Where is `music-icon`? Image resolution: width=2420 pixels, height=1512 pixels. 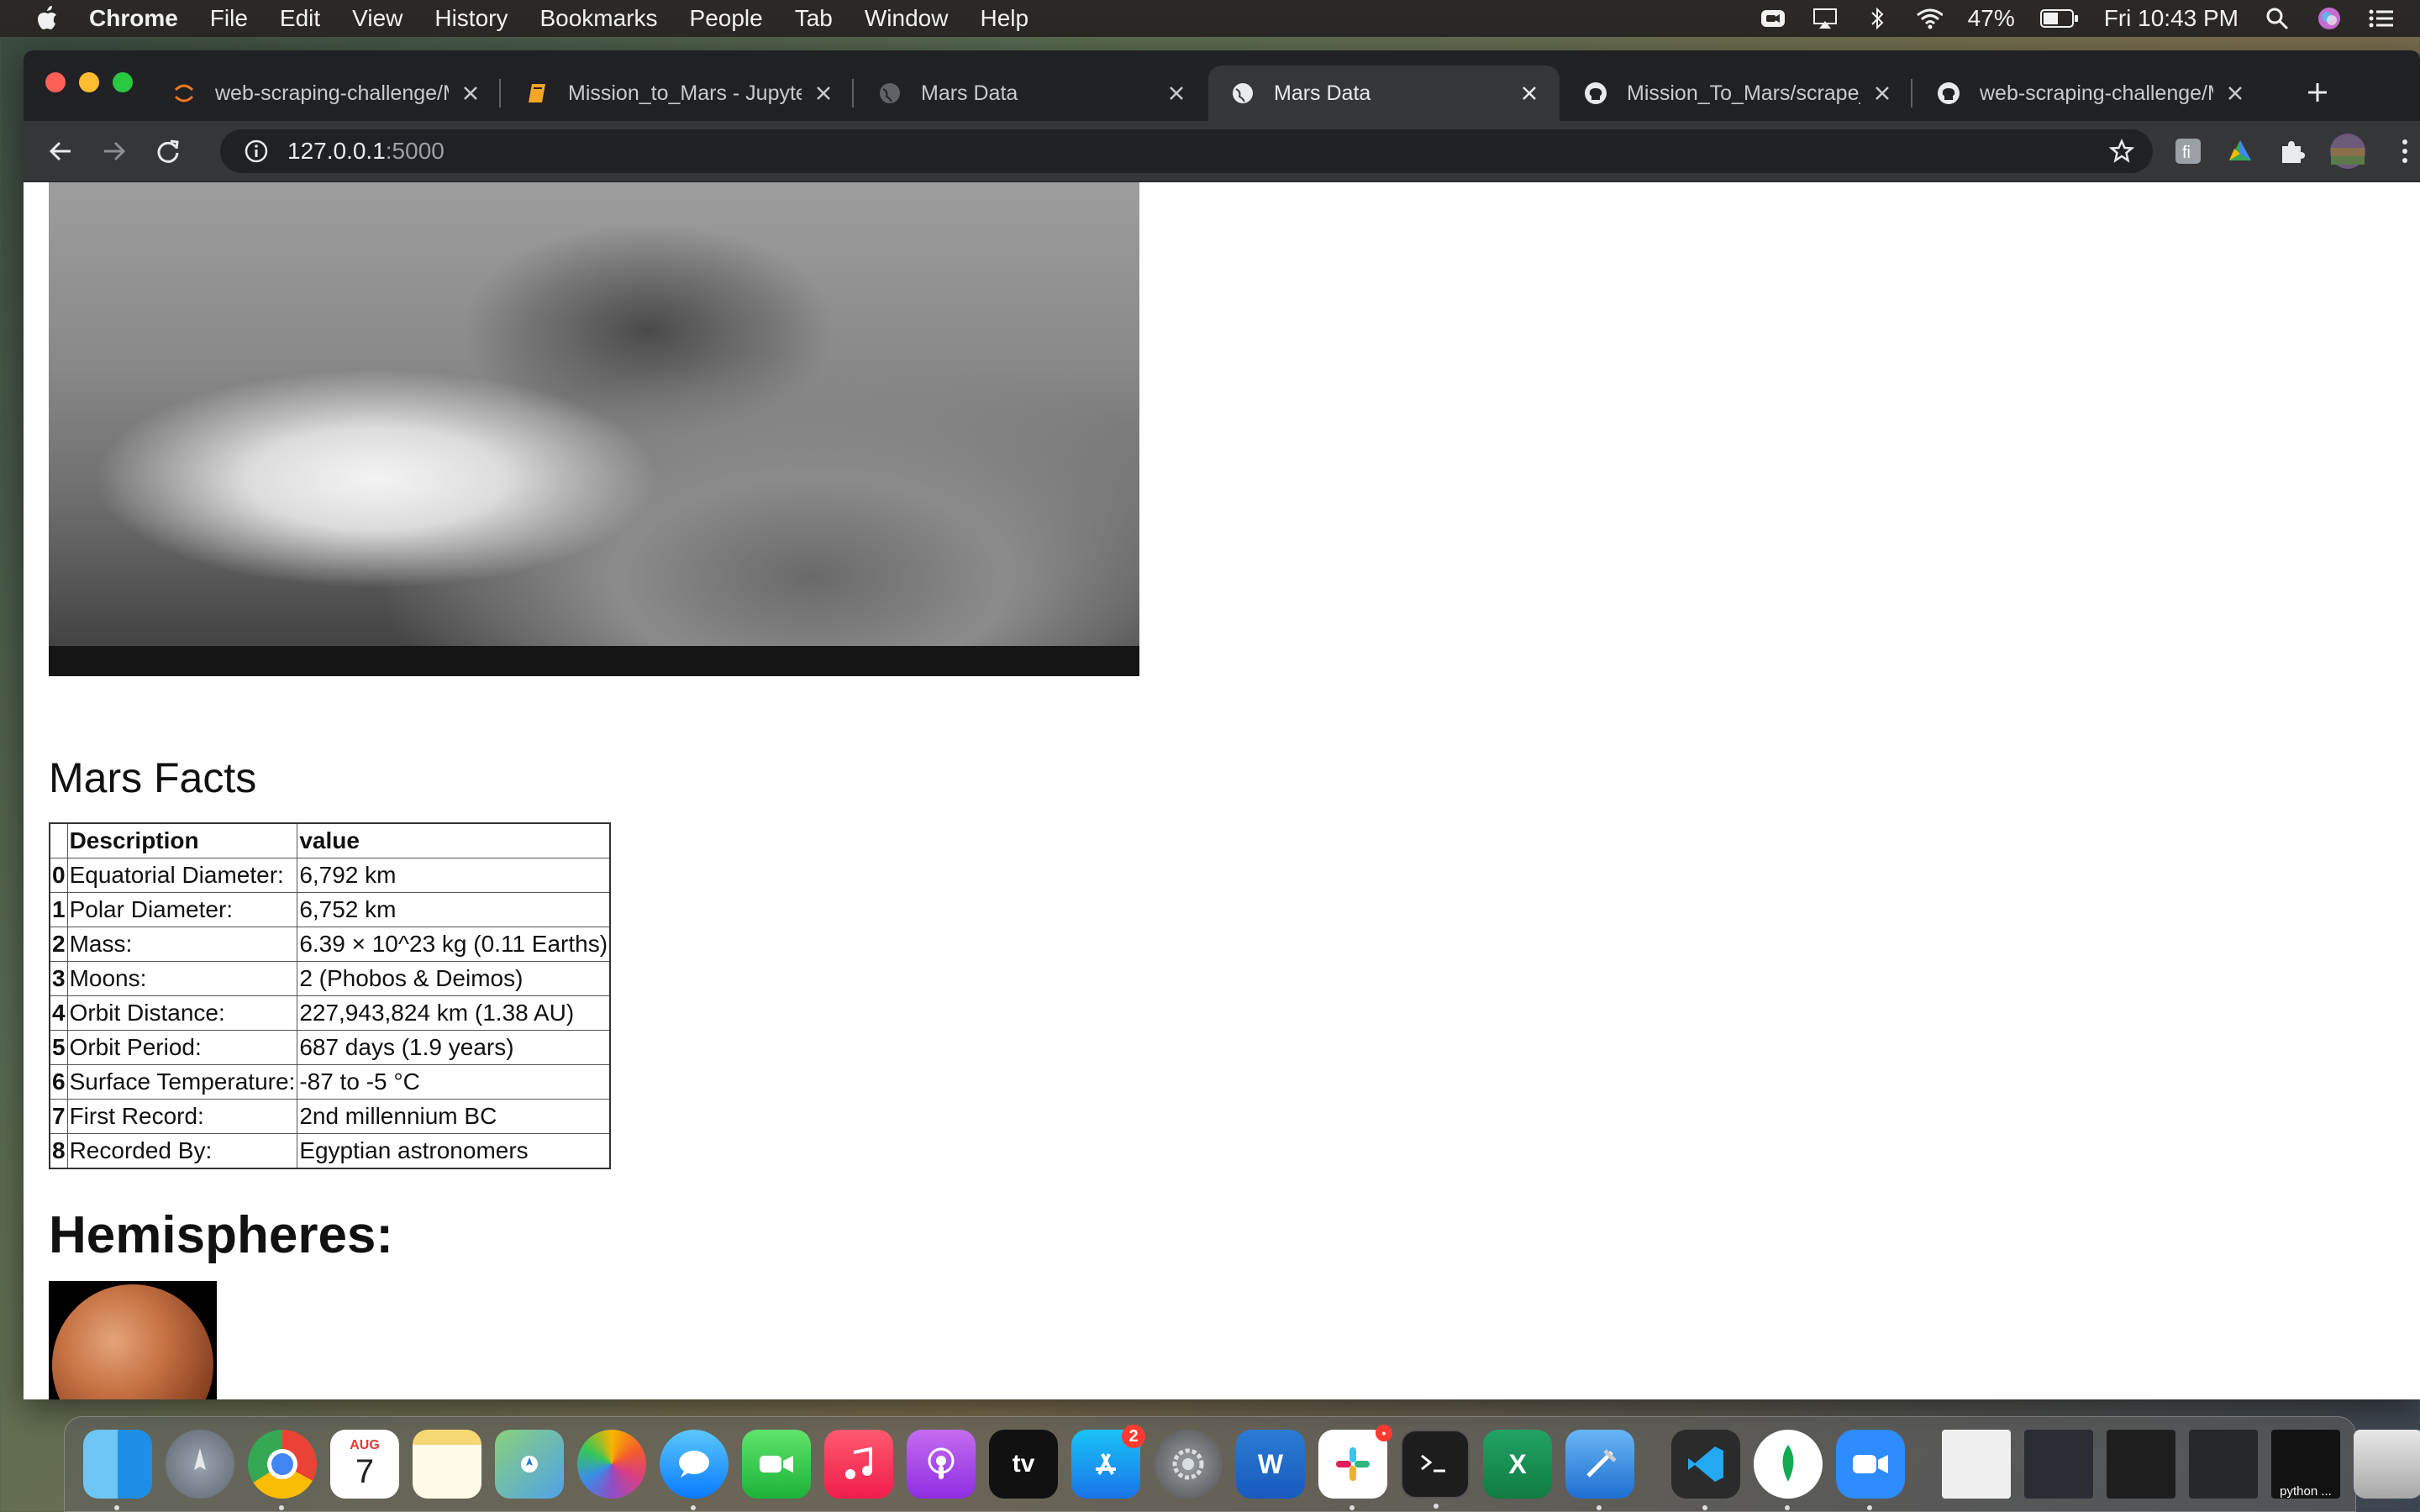 music-icon is located at coordinates (858, 1464).